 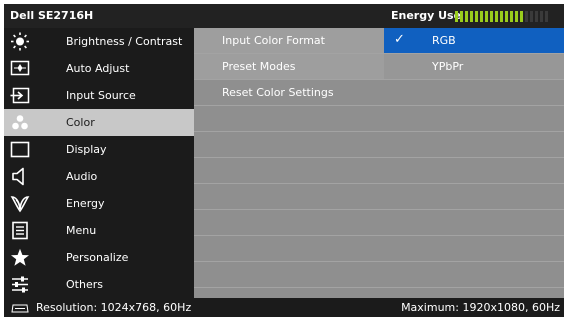 What do you see at coordinates (81, 230) in the screenshot?
I see `menu-item-label: Menu` at bounding box center [81, 230].